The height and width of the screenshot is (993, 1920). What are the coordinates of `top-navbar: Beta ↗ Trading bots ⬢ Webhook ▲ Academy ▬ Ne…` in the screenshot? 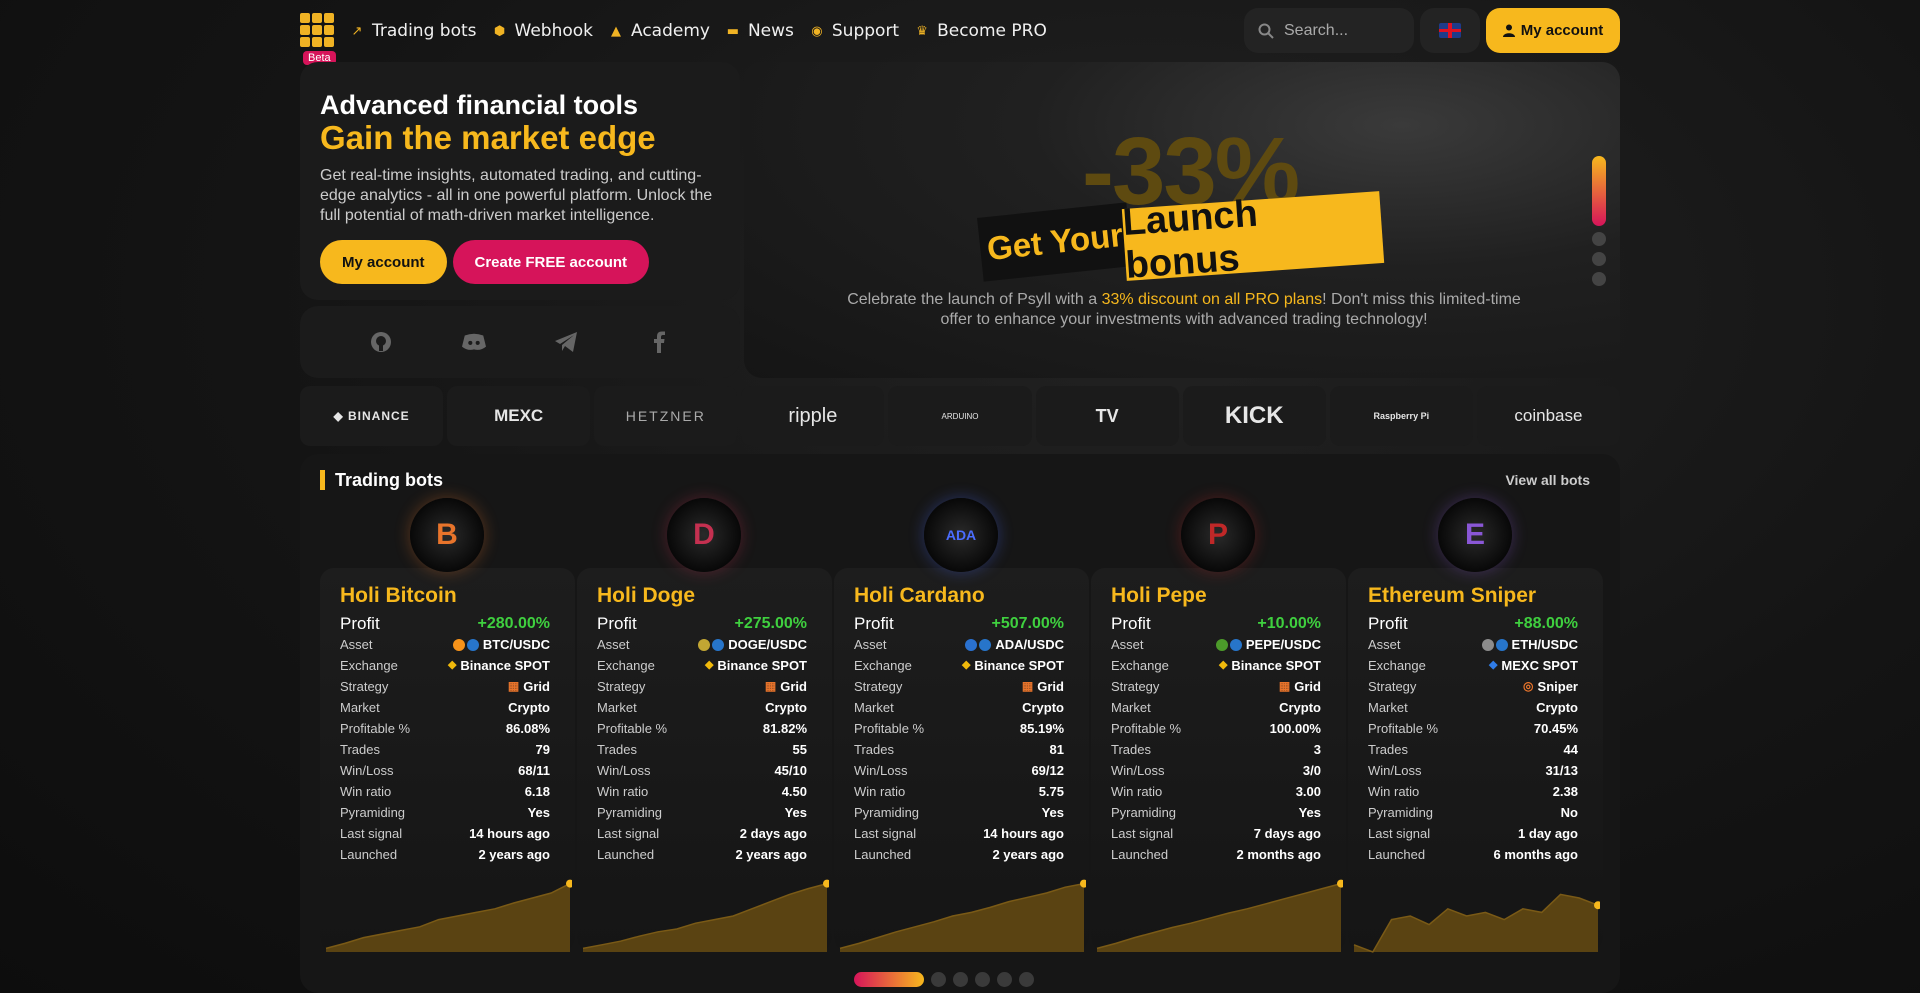 It's located at (960, 36).